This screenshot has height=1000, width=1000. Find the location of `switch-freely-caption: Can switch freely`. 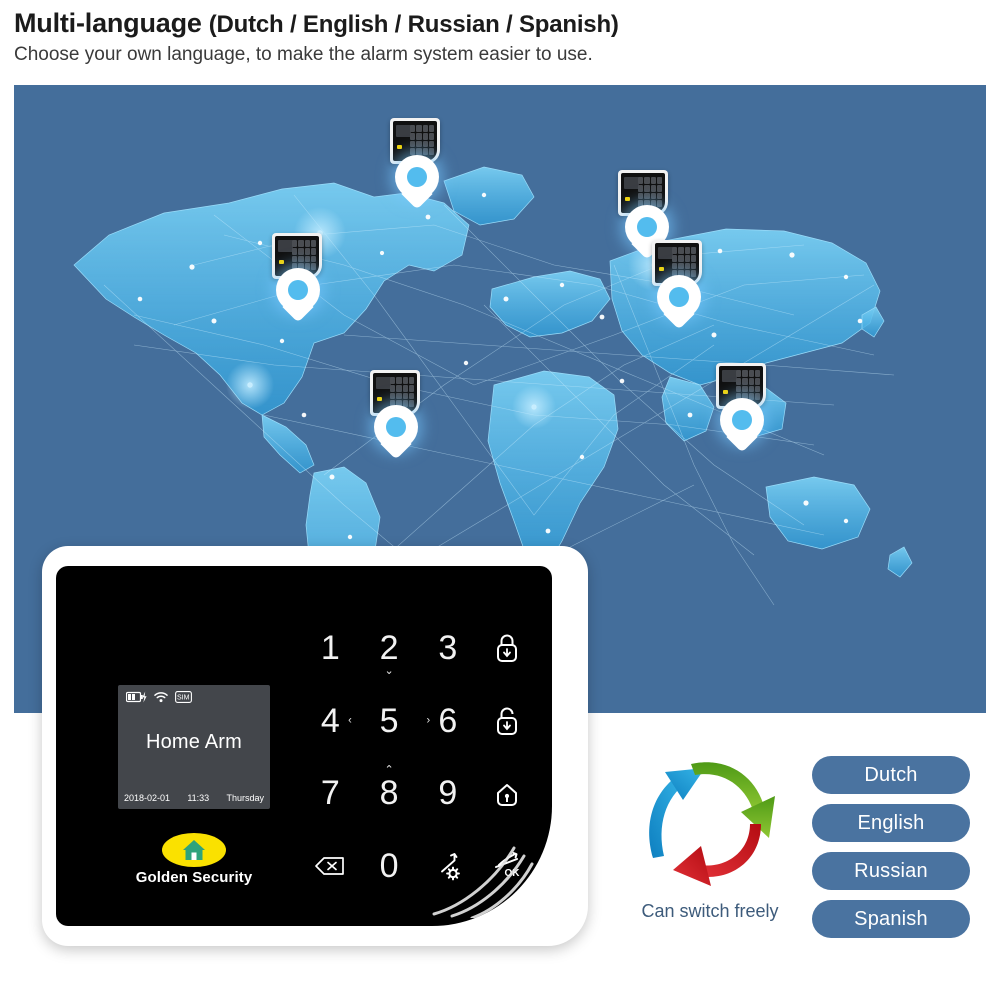

switch-freely-caption: Can switch freely is located at coordinates (710, 911).